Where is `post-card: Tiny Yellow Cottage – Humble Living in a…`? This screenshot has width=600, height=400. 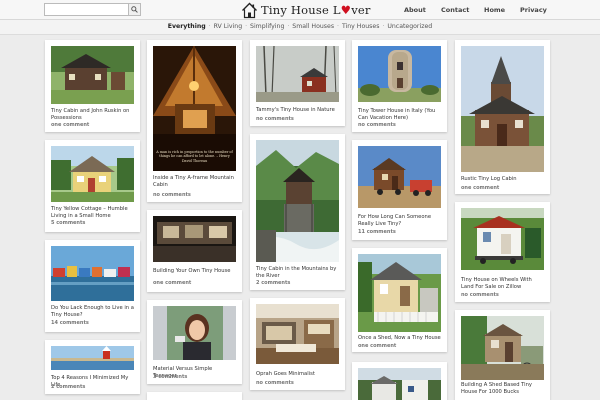
post-card: Tiny Yellow Cottage – Humble Living in a… is located at coordinates (92, 186).